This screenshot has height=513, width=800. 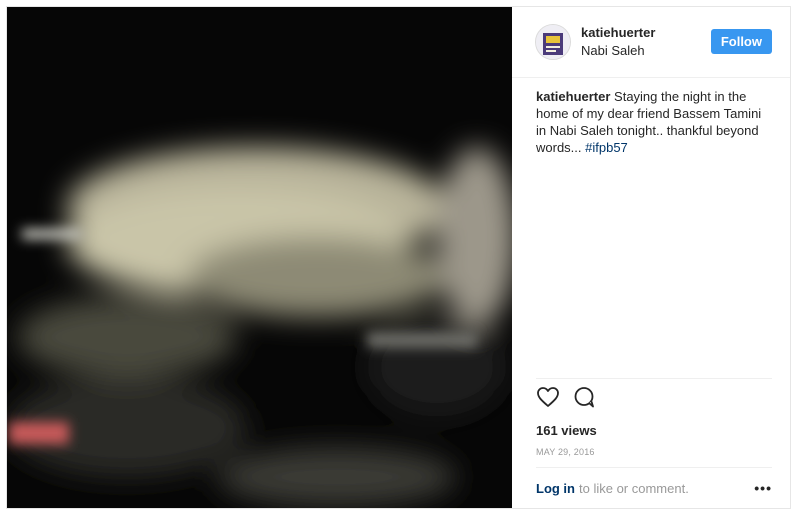 I want to click on comment-footer: Log in to like or comment. •••, so click(x=654, y=487).